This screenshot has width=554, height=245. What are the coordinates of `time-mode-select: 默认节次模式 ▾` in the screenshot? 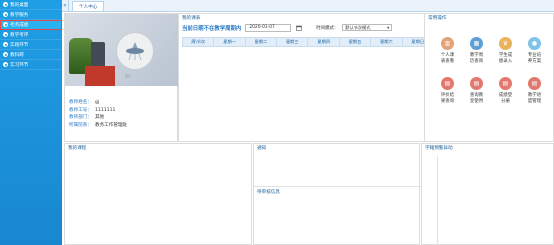 It's located at (367, 27).